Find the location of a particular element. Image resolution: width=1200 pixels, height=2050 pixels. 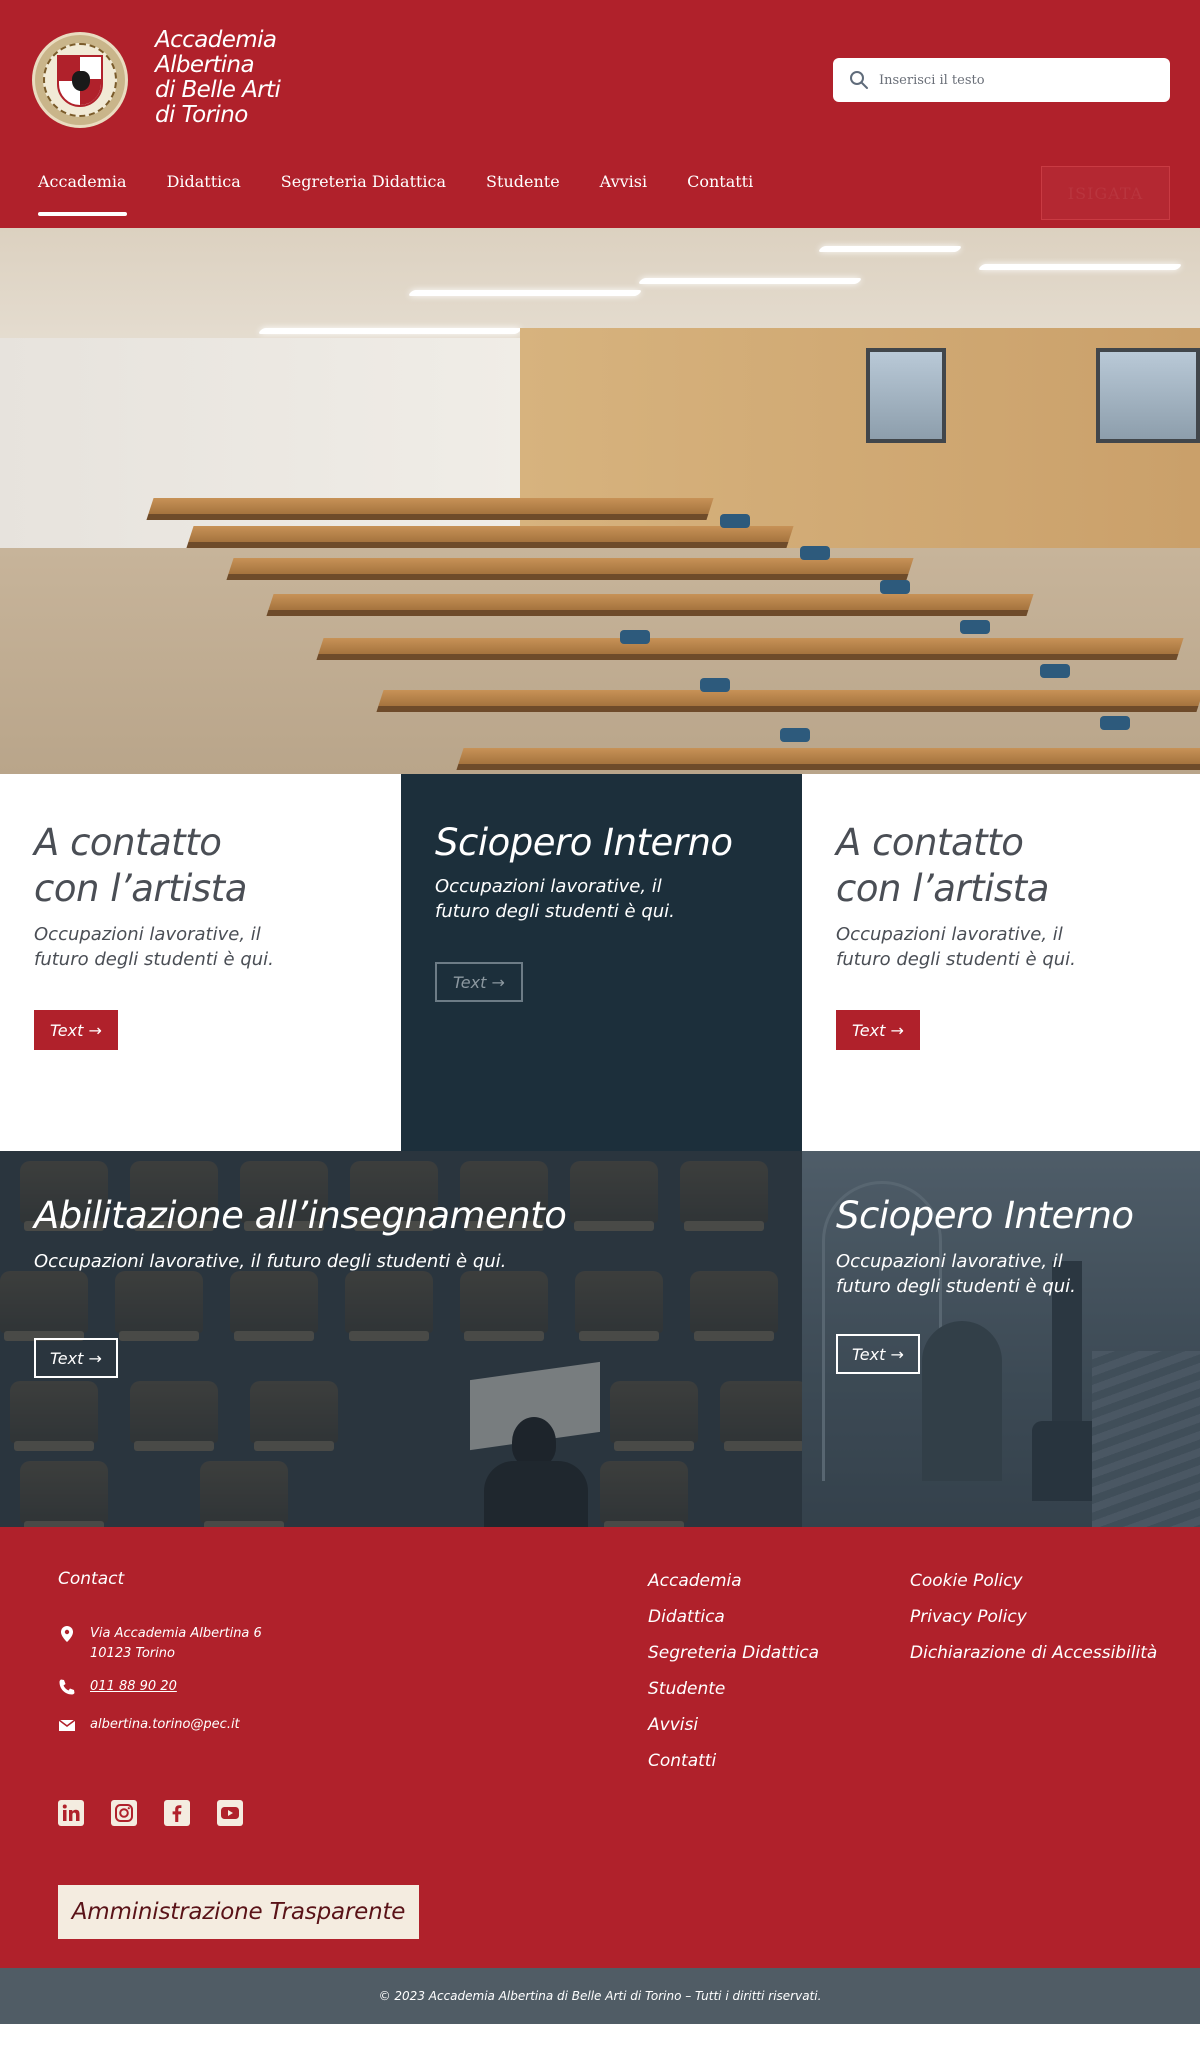

nav-item-segreteria-didattica: Segreteria Didattica is located at coordinates (363, 194).